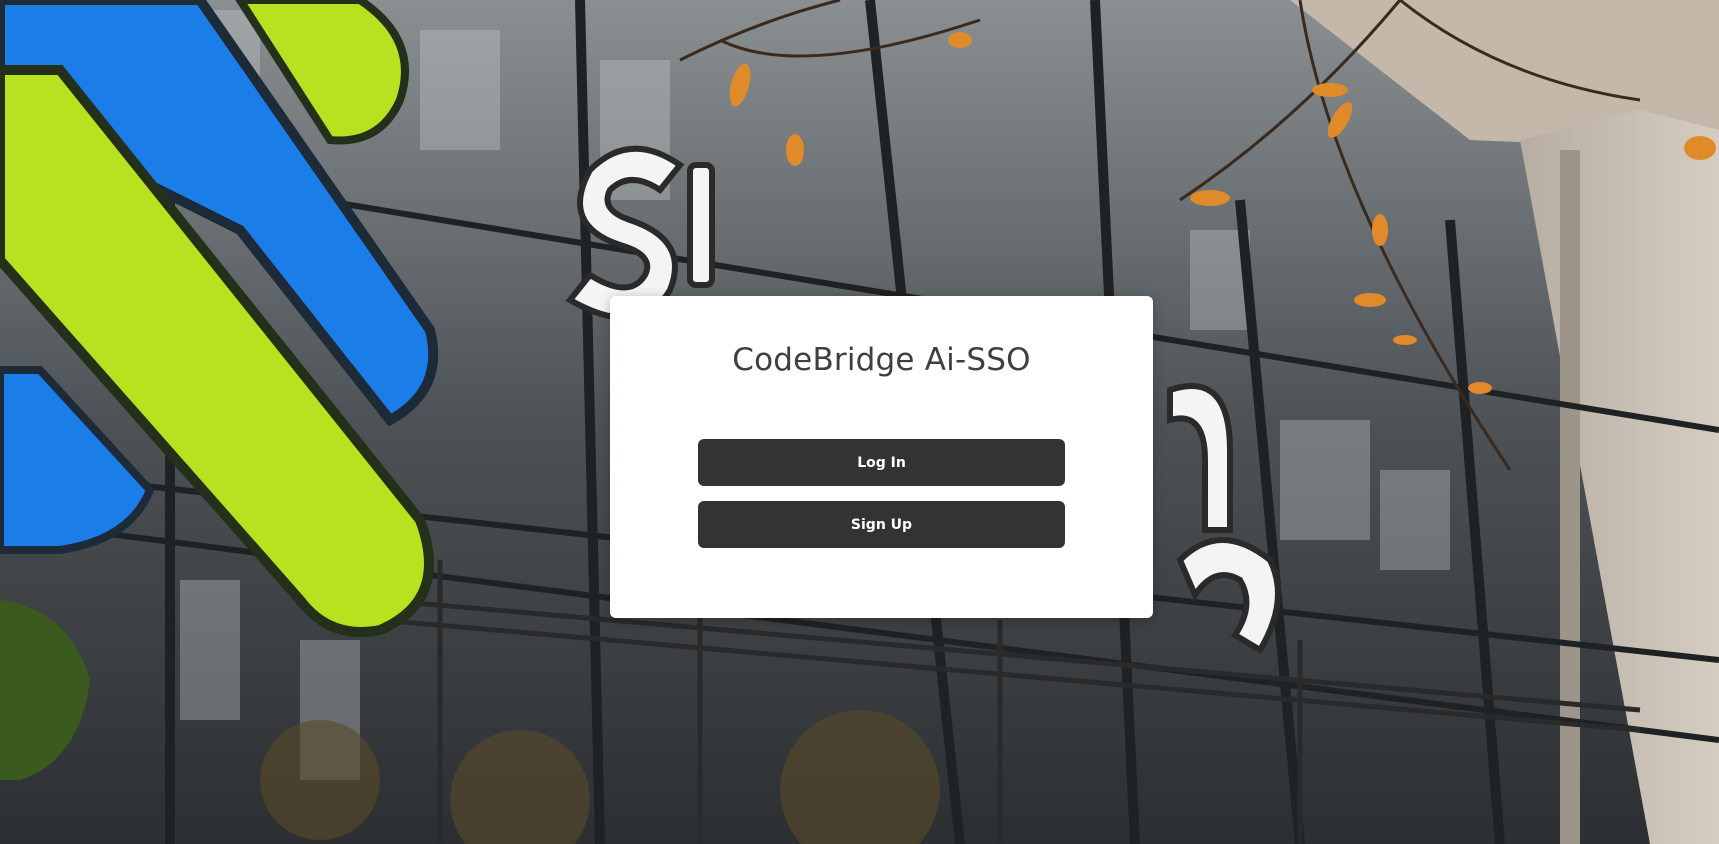 The width and height of the screenshot is (1719, 844). What do you see at coordinates (881, 360) in the screenshot?
I see `page-title: CodeBridge Ai-SSO` at bounding box center [881, 360].